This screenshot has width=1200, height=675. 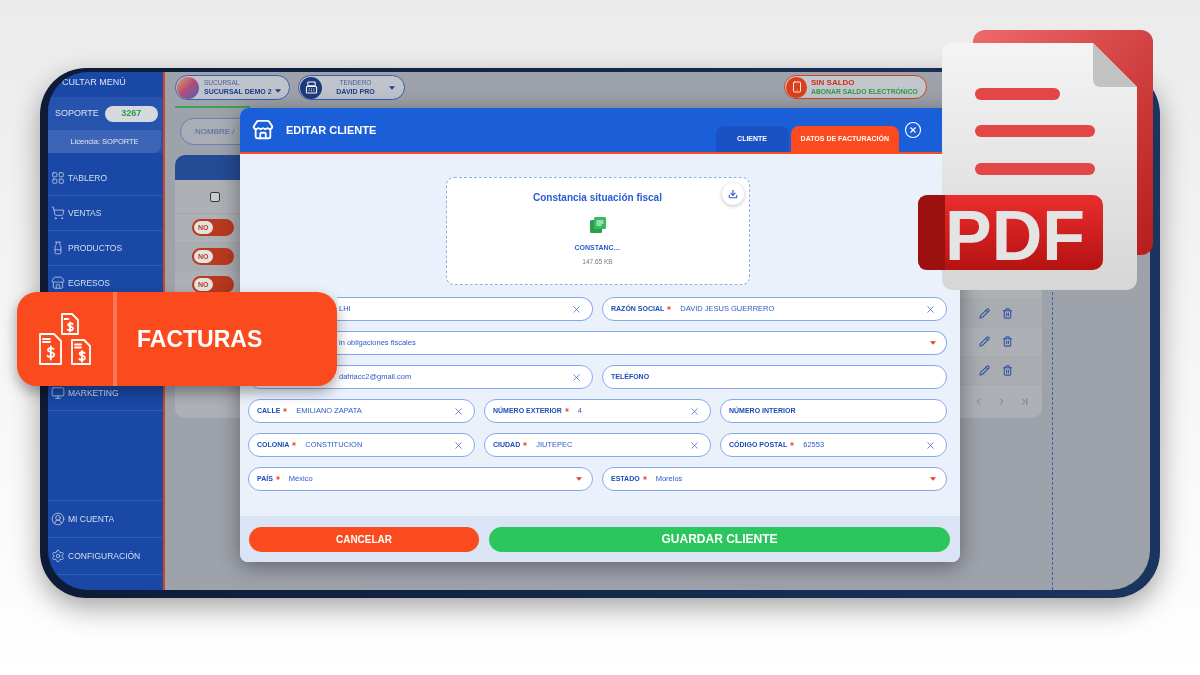 What do you see at coordinates (58, 556) in the screenshot?
I see `settings-icon` at bounding box center [58, 556].